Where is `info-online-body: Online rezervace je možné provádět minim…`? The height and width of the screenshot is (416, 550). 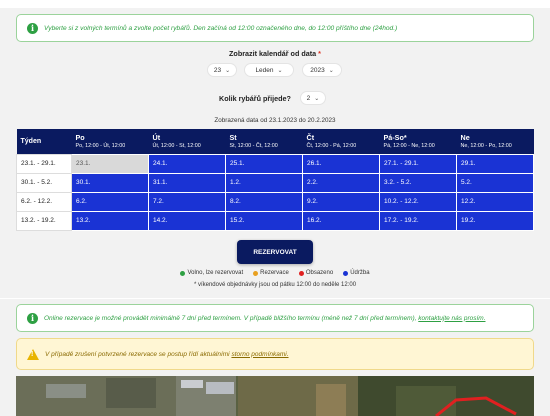 info-online-body: Online rezervace je možné provádět minim… is located at coordinates (231, 318).